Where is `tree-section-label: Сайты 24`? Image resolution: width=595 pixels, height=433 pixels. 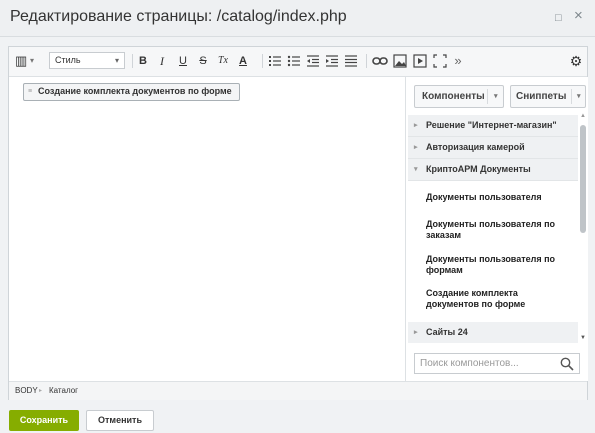 tree-section-label: Сайты 24 is located at coordinates (447, 332).